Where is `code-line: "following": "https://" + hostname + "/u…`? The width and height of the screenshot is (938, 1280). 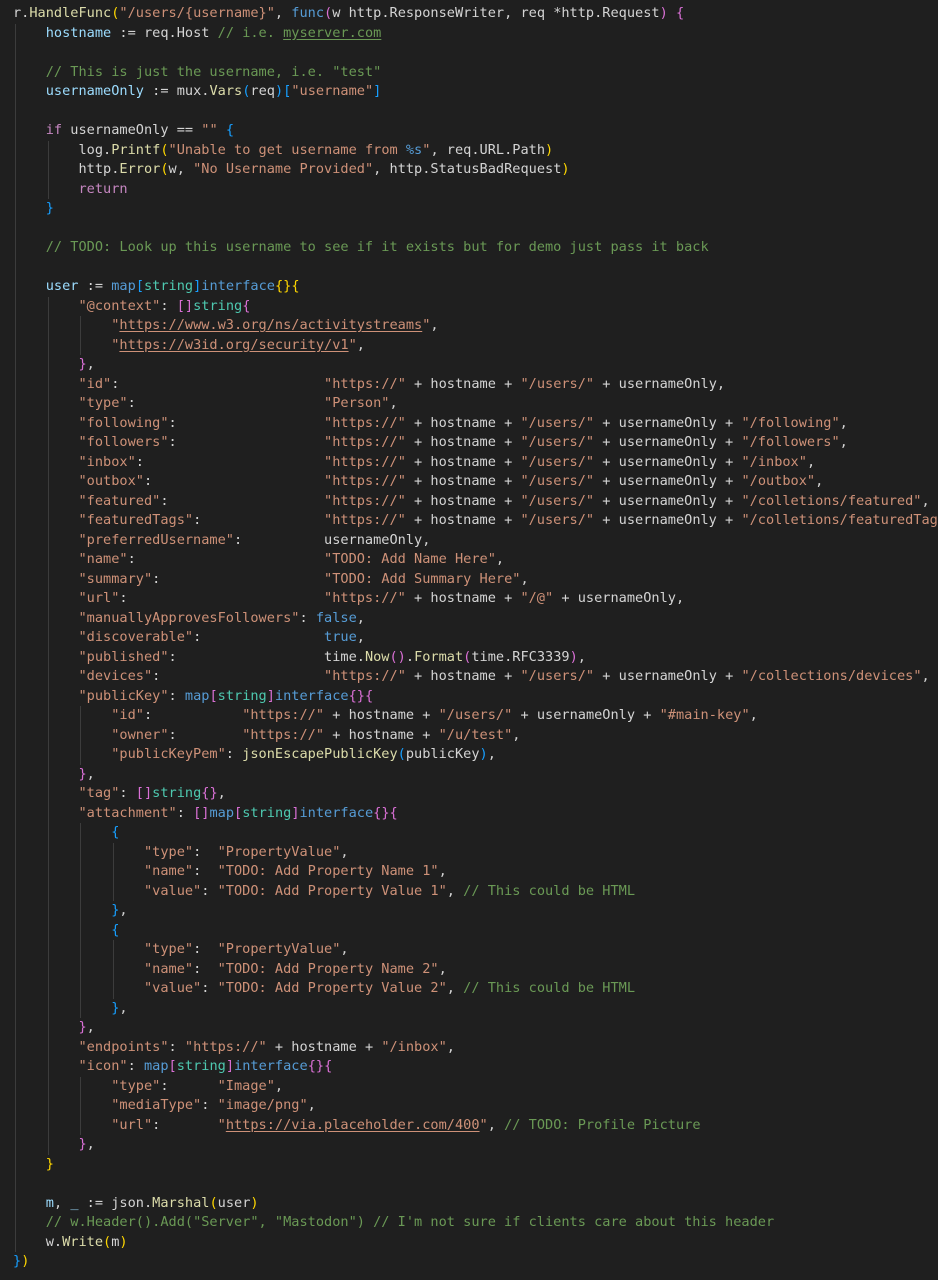
code-line: "following": "https://" + hostname + "/u… is located at coordinates (469, 423).